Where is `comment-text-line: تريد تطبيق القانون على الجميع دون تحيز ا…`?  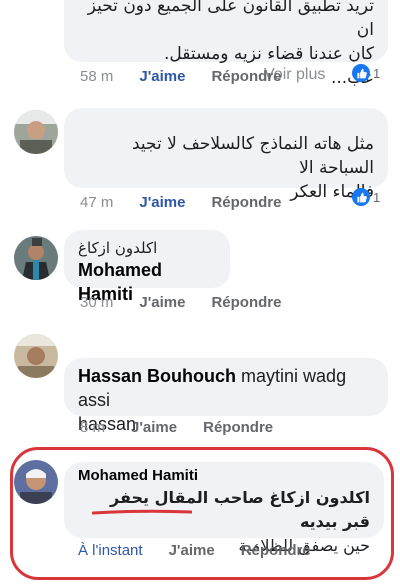 comment-text-line: تريد تطبيق القانون على الجميع دون تحيز ا… is located at coordinates (230, 20).